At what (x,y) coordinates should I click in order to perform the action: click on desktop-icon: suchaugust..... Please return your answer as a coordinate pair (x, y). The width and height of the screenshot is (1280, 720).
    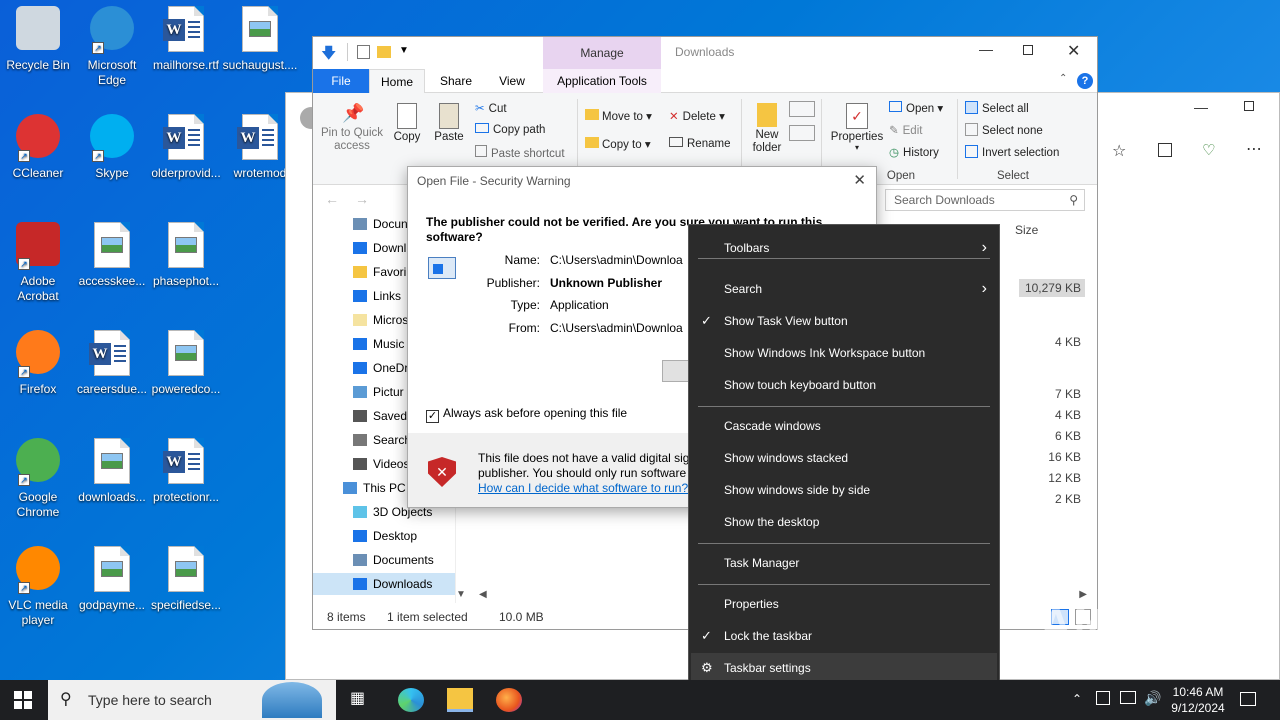
    Looking at the image, I should click on (260, 39).